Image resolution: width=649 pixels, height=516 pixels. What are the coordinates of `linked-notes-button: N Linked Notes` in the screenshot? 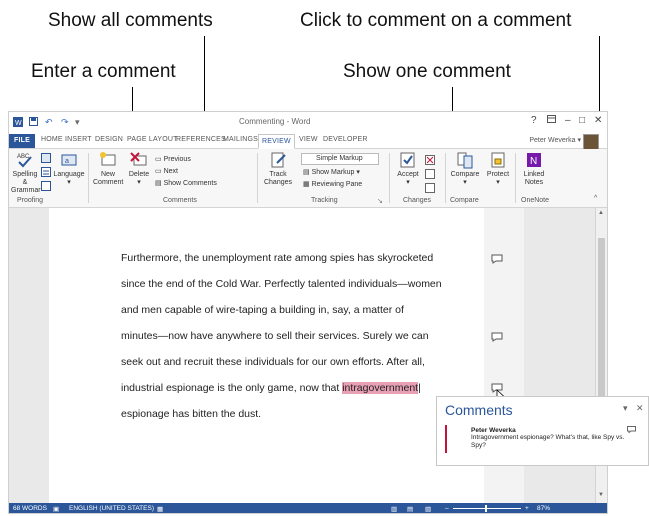 It's located at (534, 169).